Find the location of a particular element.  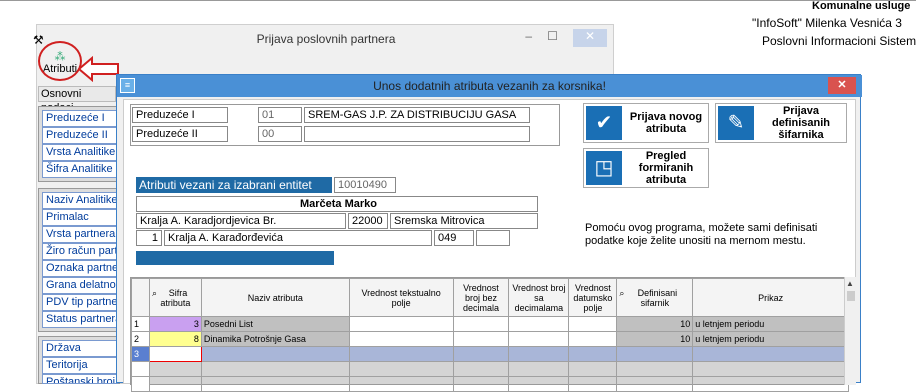

col-int: Vrednost broj bez decimala is located at coordinates (481, 297).